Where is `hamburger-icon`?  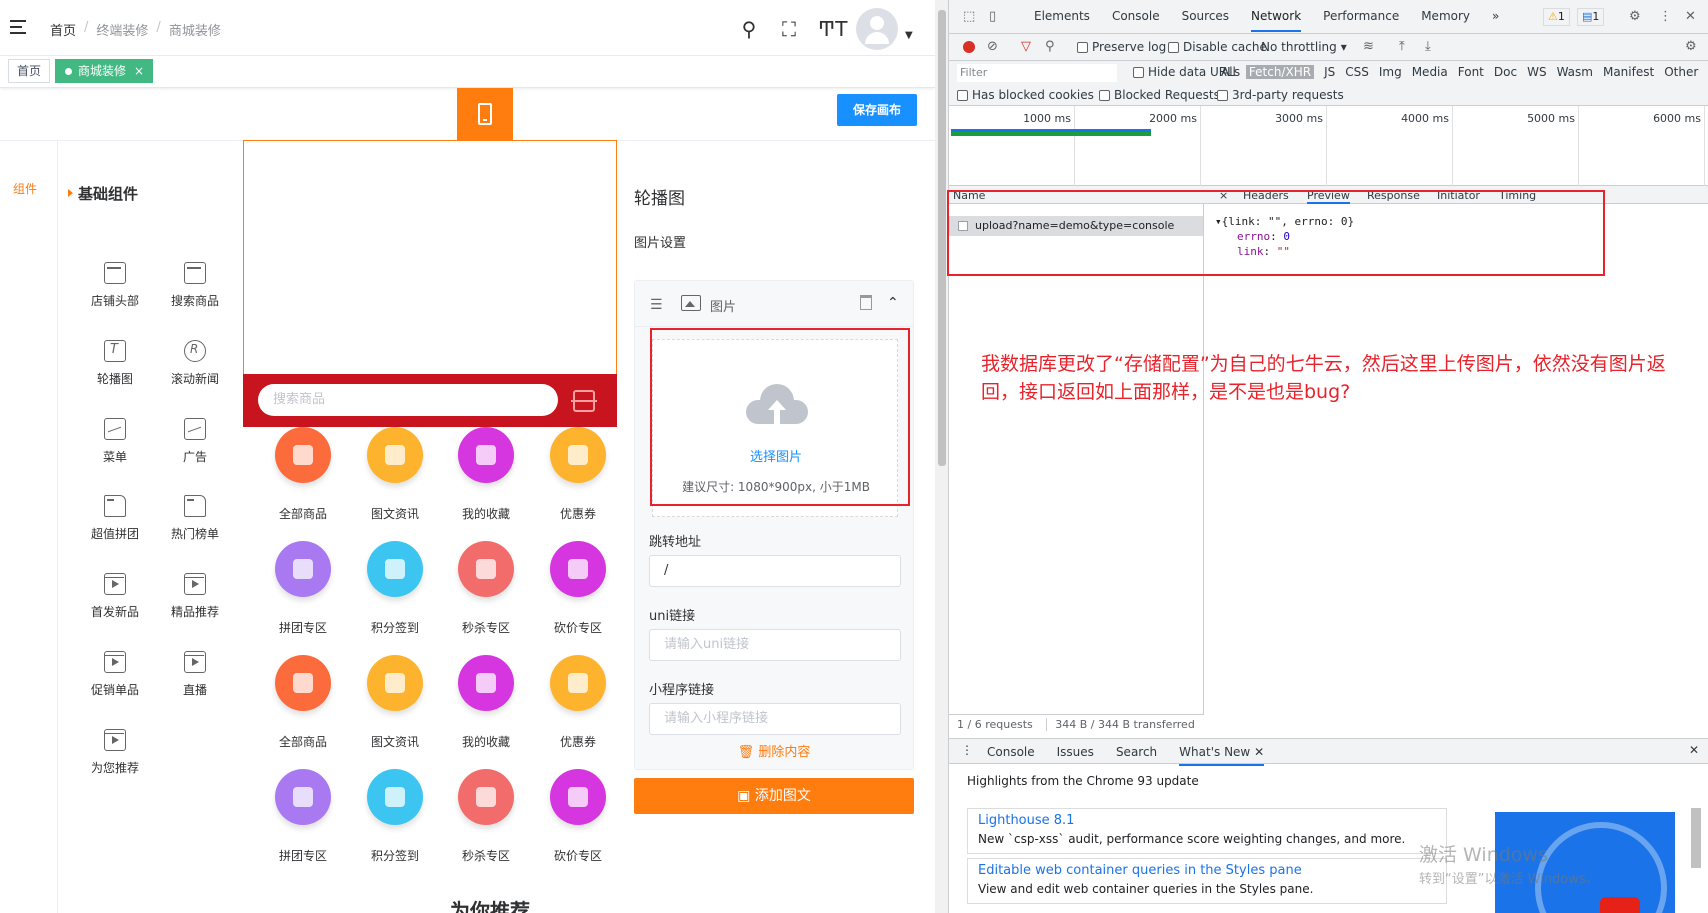 hamburger-icon is located at coordinates (19, 27).